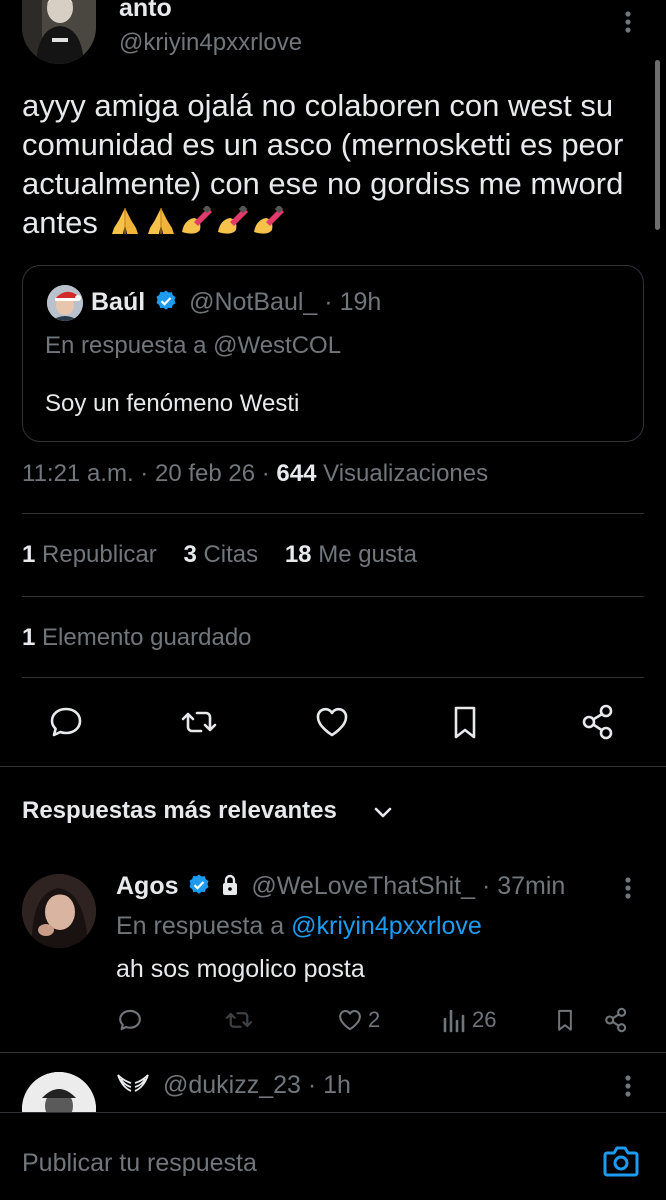 Image resolution: width=666 pixels, height=1200 pixels. Describe the element at coordinates (65, 303) in the screenshot. I see `quote-author-avatar` at that location.